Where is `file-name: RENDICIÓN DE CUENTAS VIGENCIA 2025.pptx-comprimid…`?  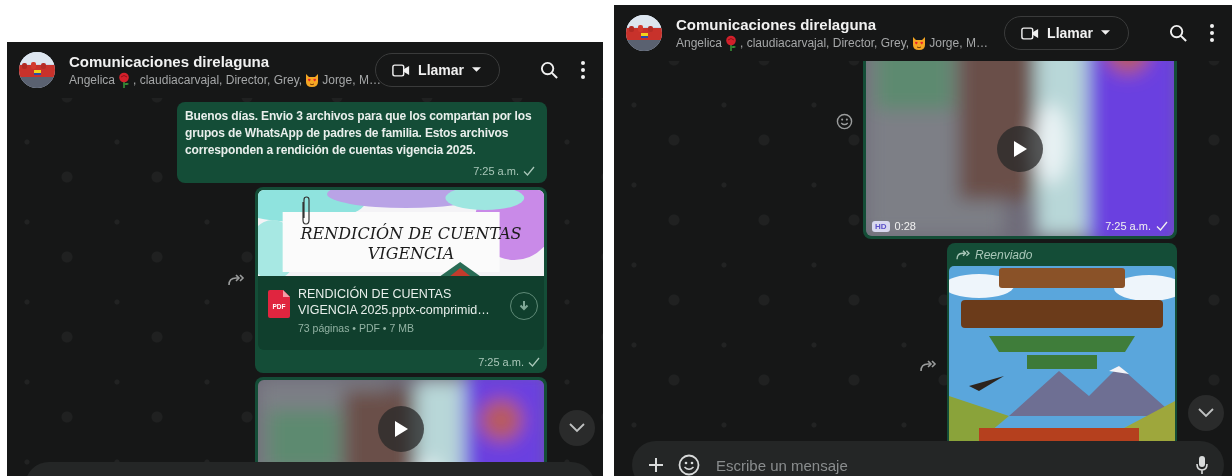
file-name: RENDICIÓN DE CUENTAS VIGENCIA 2025.pptx-comprimid… is located at coordinates (394, 302).